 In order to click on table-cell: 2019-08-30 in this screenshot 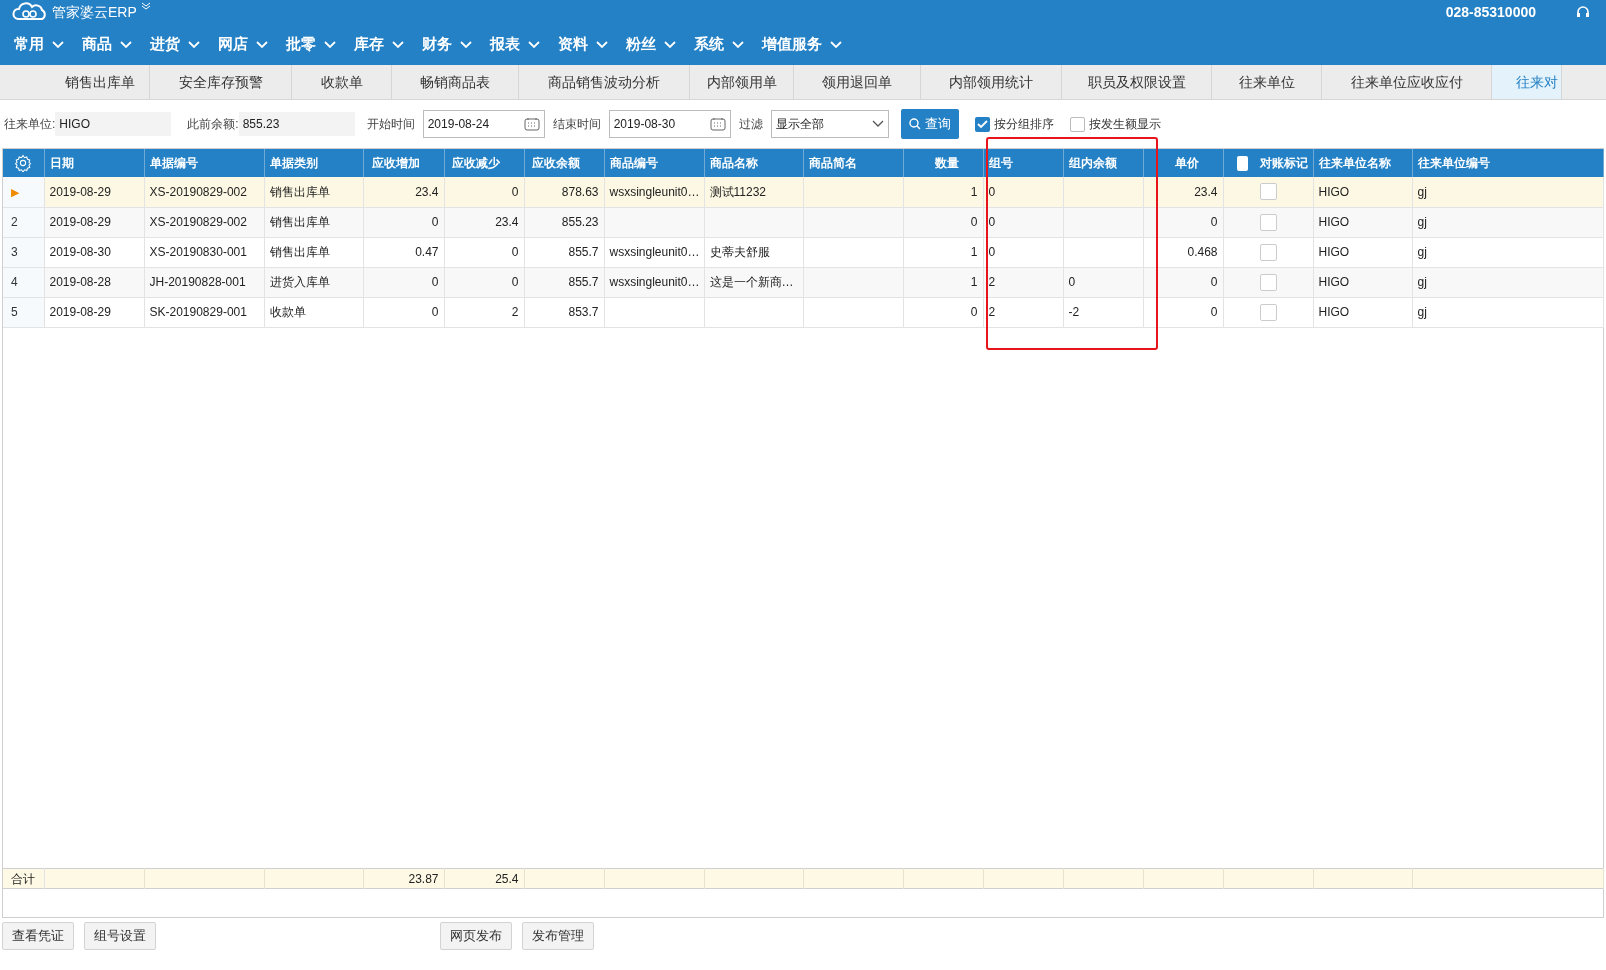, I will do `click(94, 252)`.